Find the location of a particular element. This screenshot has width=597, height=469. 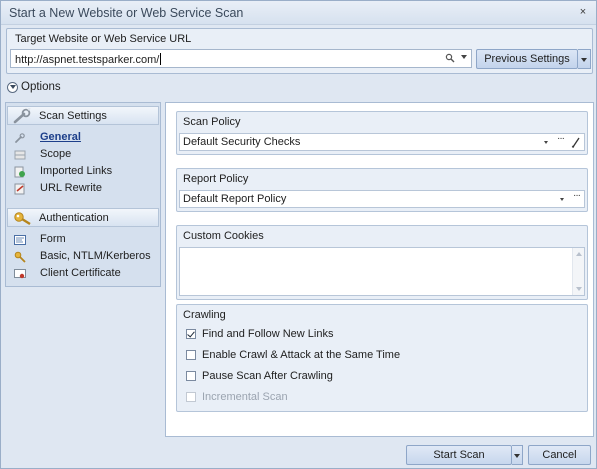

sidebar-item-label: Scope is located at coordinates (56, 154).